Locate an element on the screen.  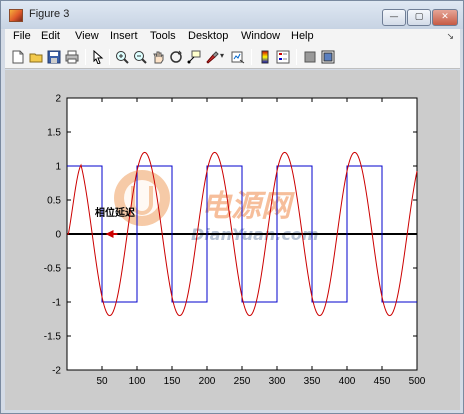
link-plot-icon is located at coordinates (238, 57).